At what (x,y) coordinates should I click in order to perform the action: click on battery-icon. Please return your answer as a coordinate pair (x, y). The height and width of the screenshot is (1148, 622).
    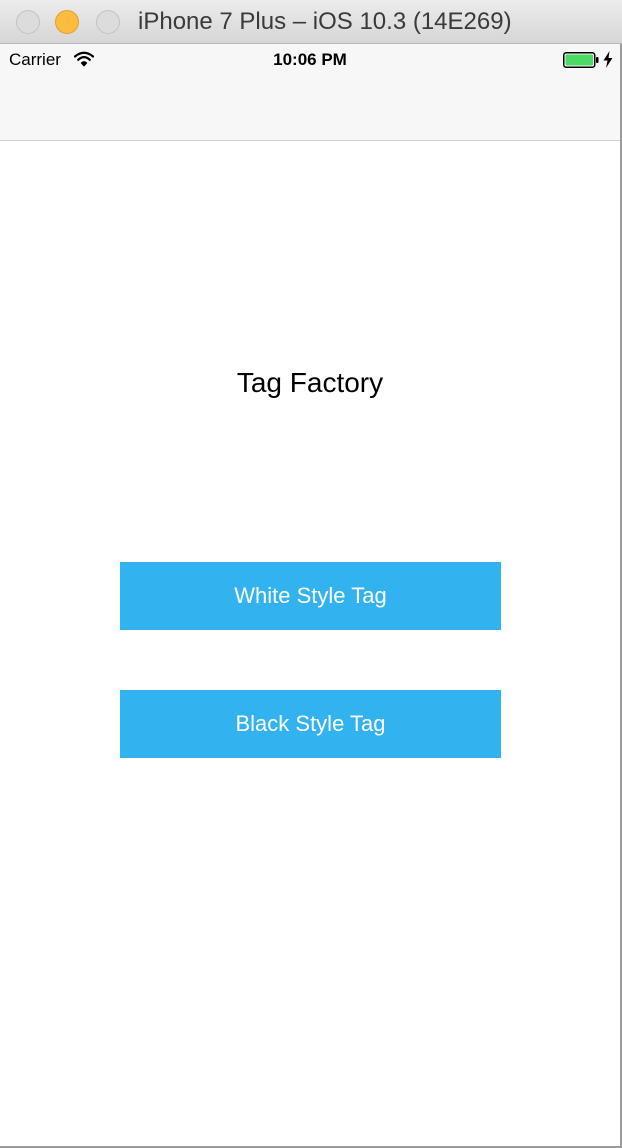
    Looking at the image, I should click on (581, 60).